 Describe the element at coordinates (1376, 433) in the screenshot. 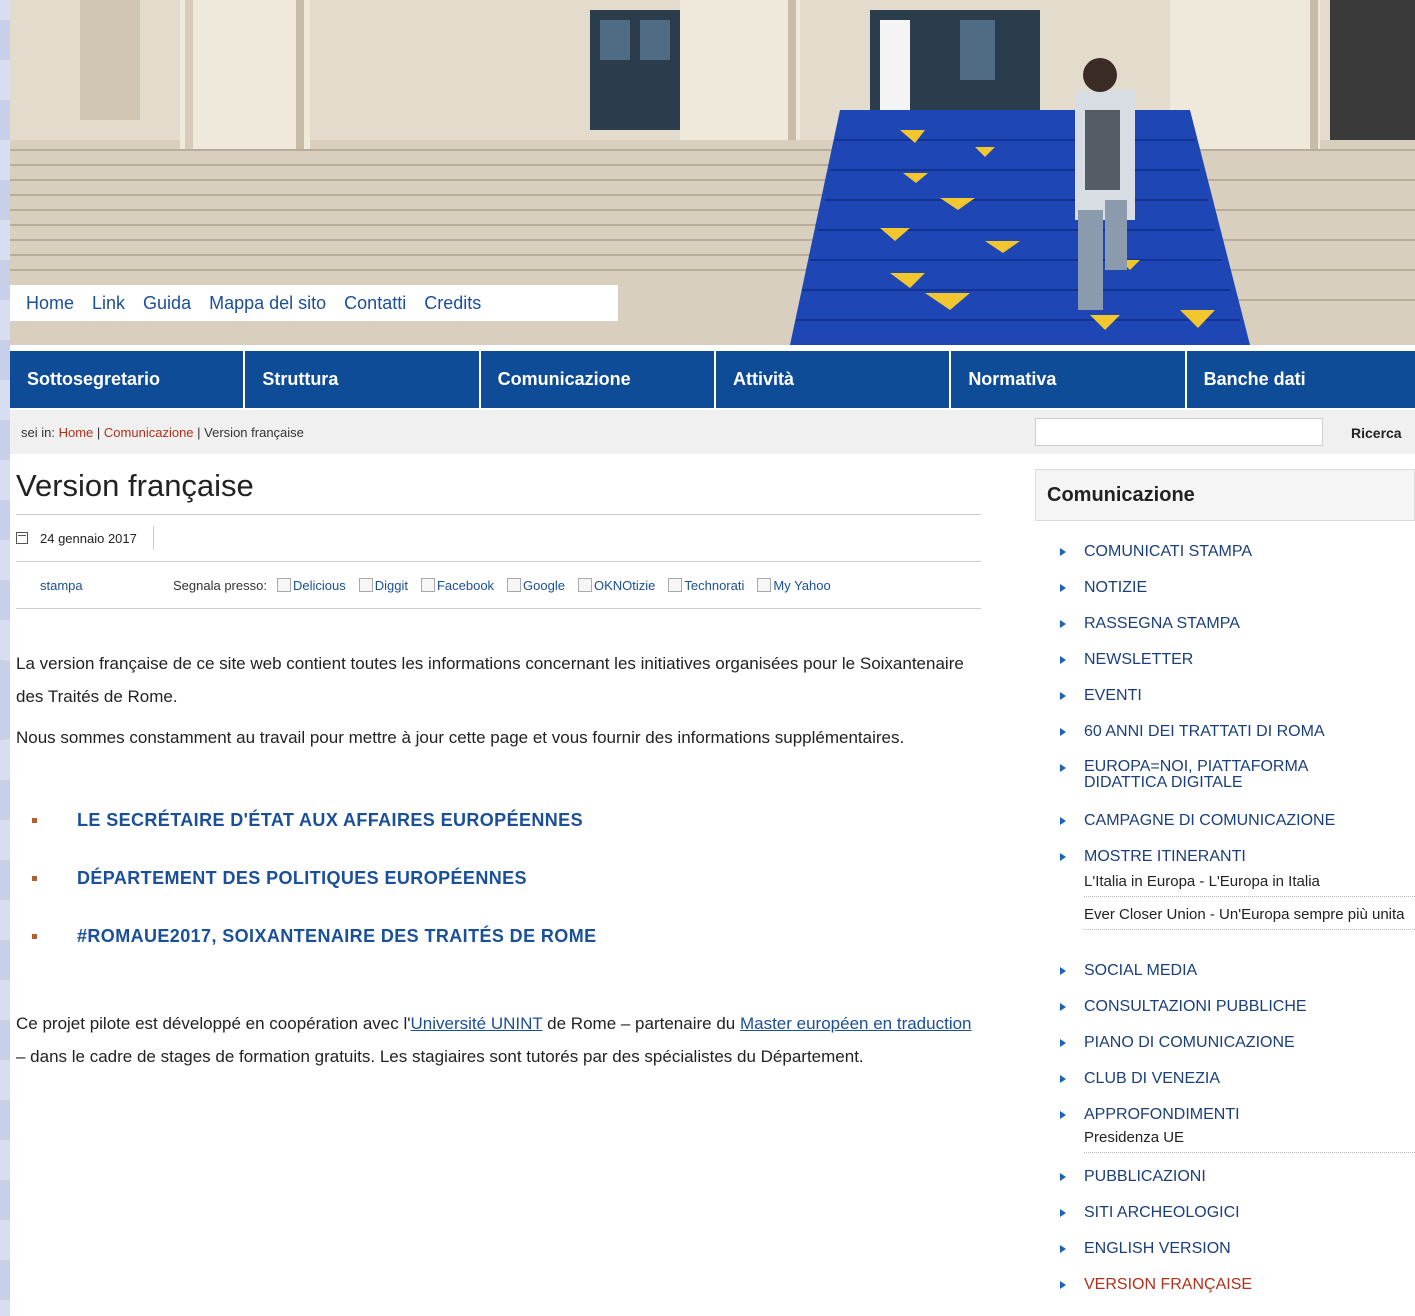

I see `search-button: Ricerca` at that location.